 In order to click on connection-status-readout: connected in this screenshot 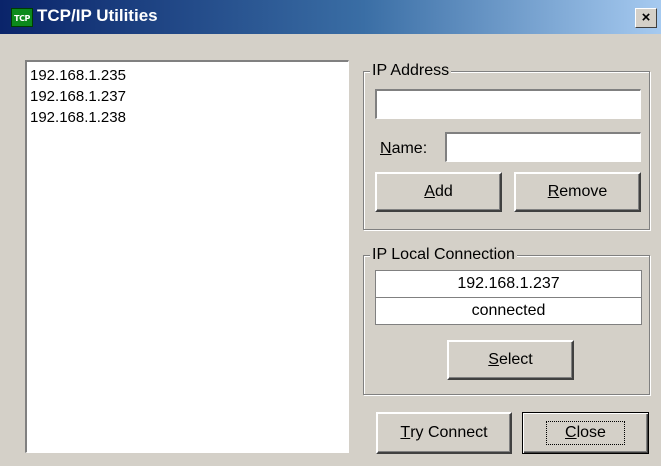, I will do `click(508, 311)`.